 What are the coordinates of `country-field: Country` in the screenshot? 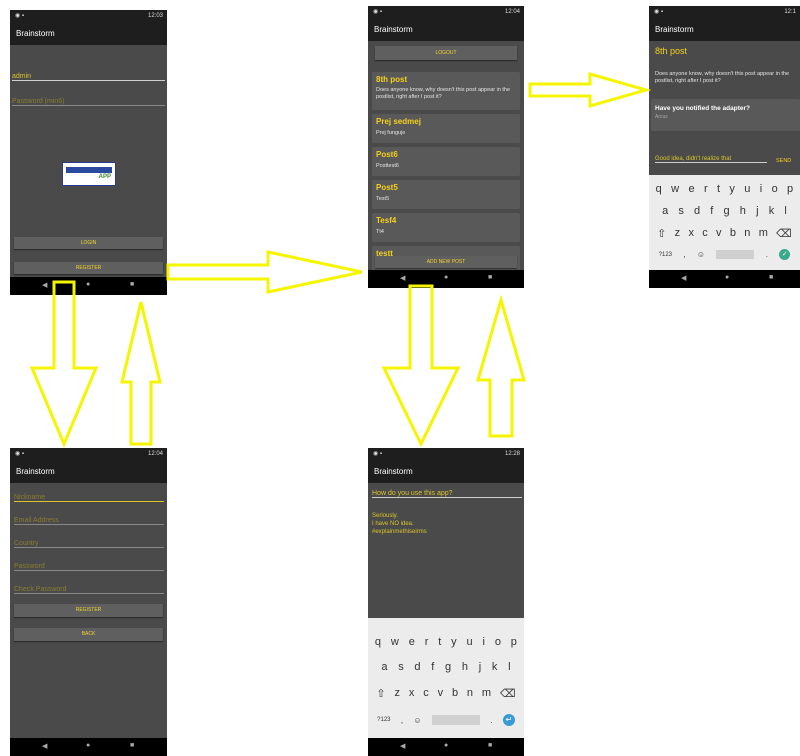 It's located at (89, 544).